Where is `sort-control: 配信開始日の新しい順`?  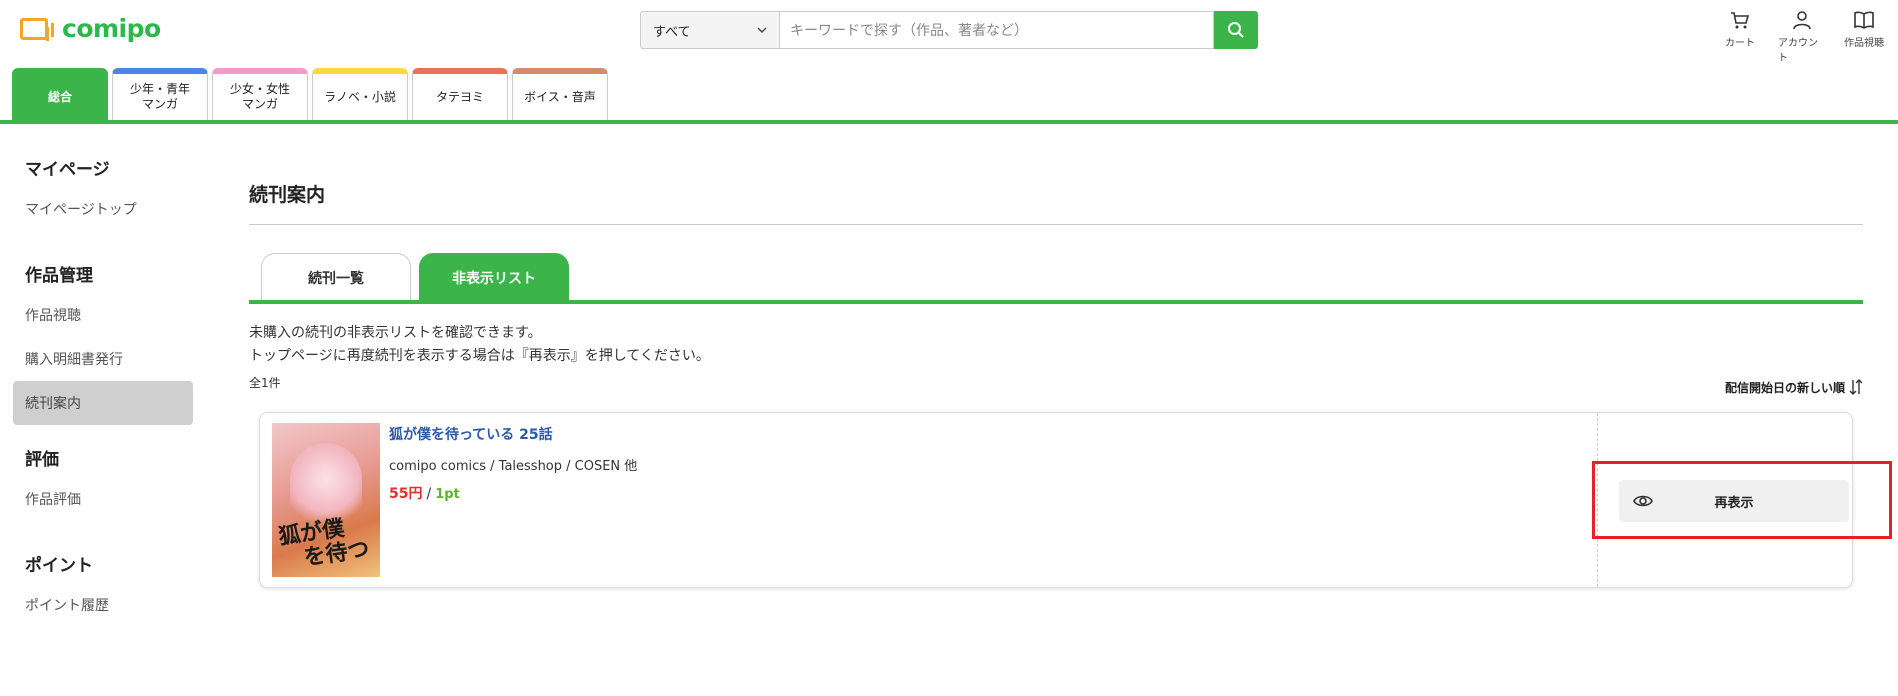 sort-control: 配信開始日の新しい順 is located at coordinates (1794, 387).